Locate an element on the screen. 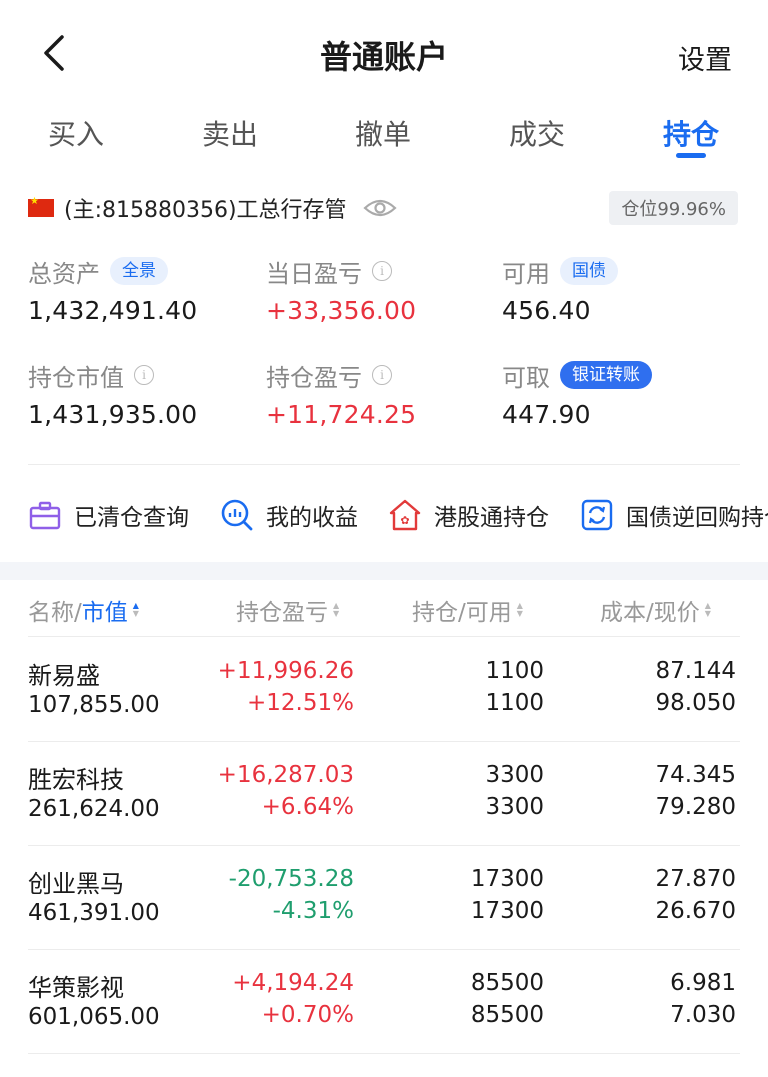 This screenshot has width=768, height=1077. stock-price: 7.030 is located at coordinates (703, 1015).